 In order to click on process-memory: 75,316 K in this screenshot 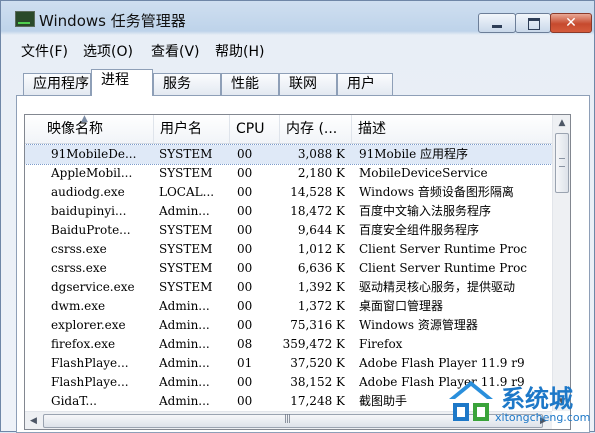, I will do `click(317, 325)`.